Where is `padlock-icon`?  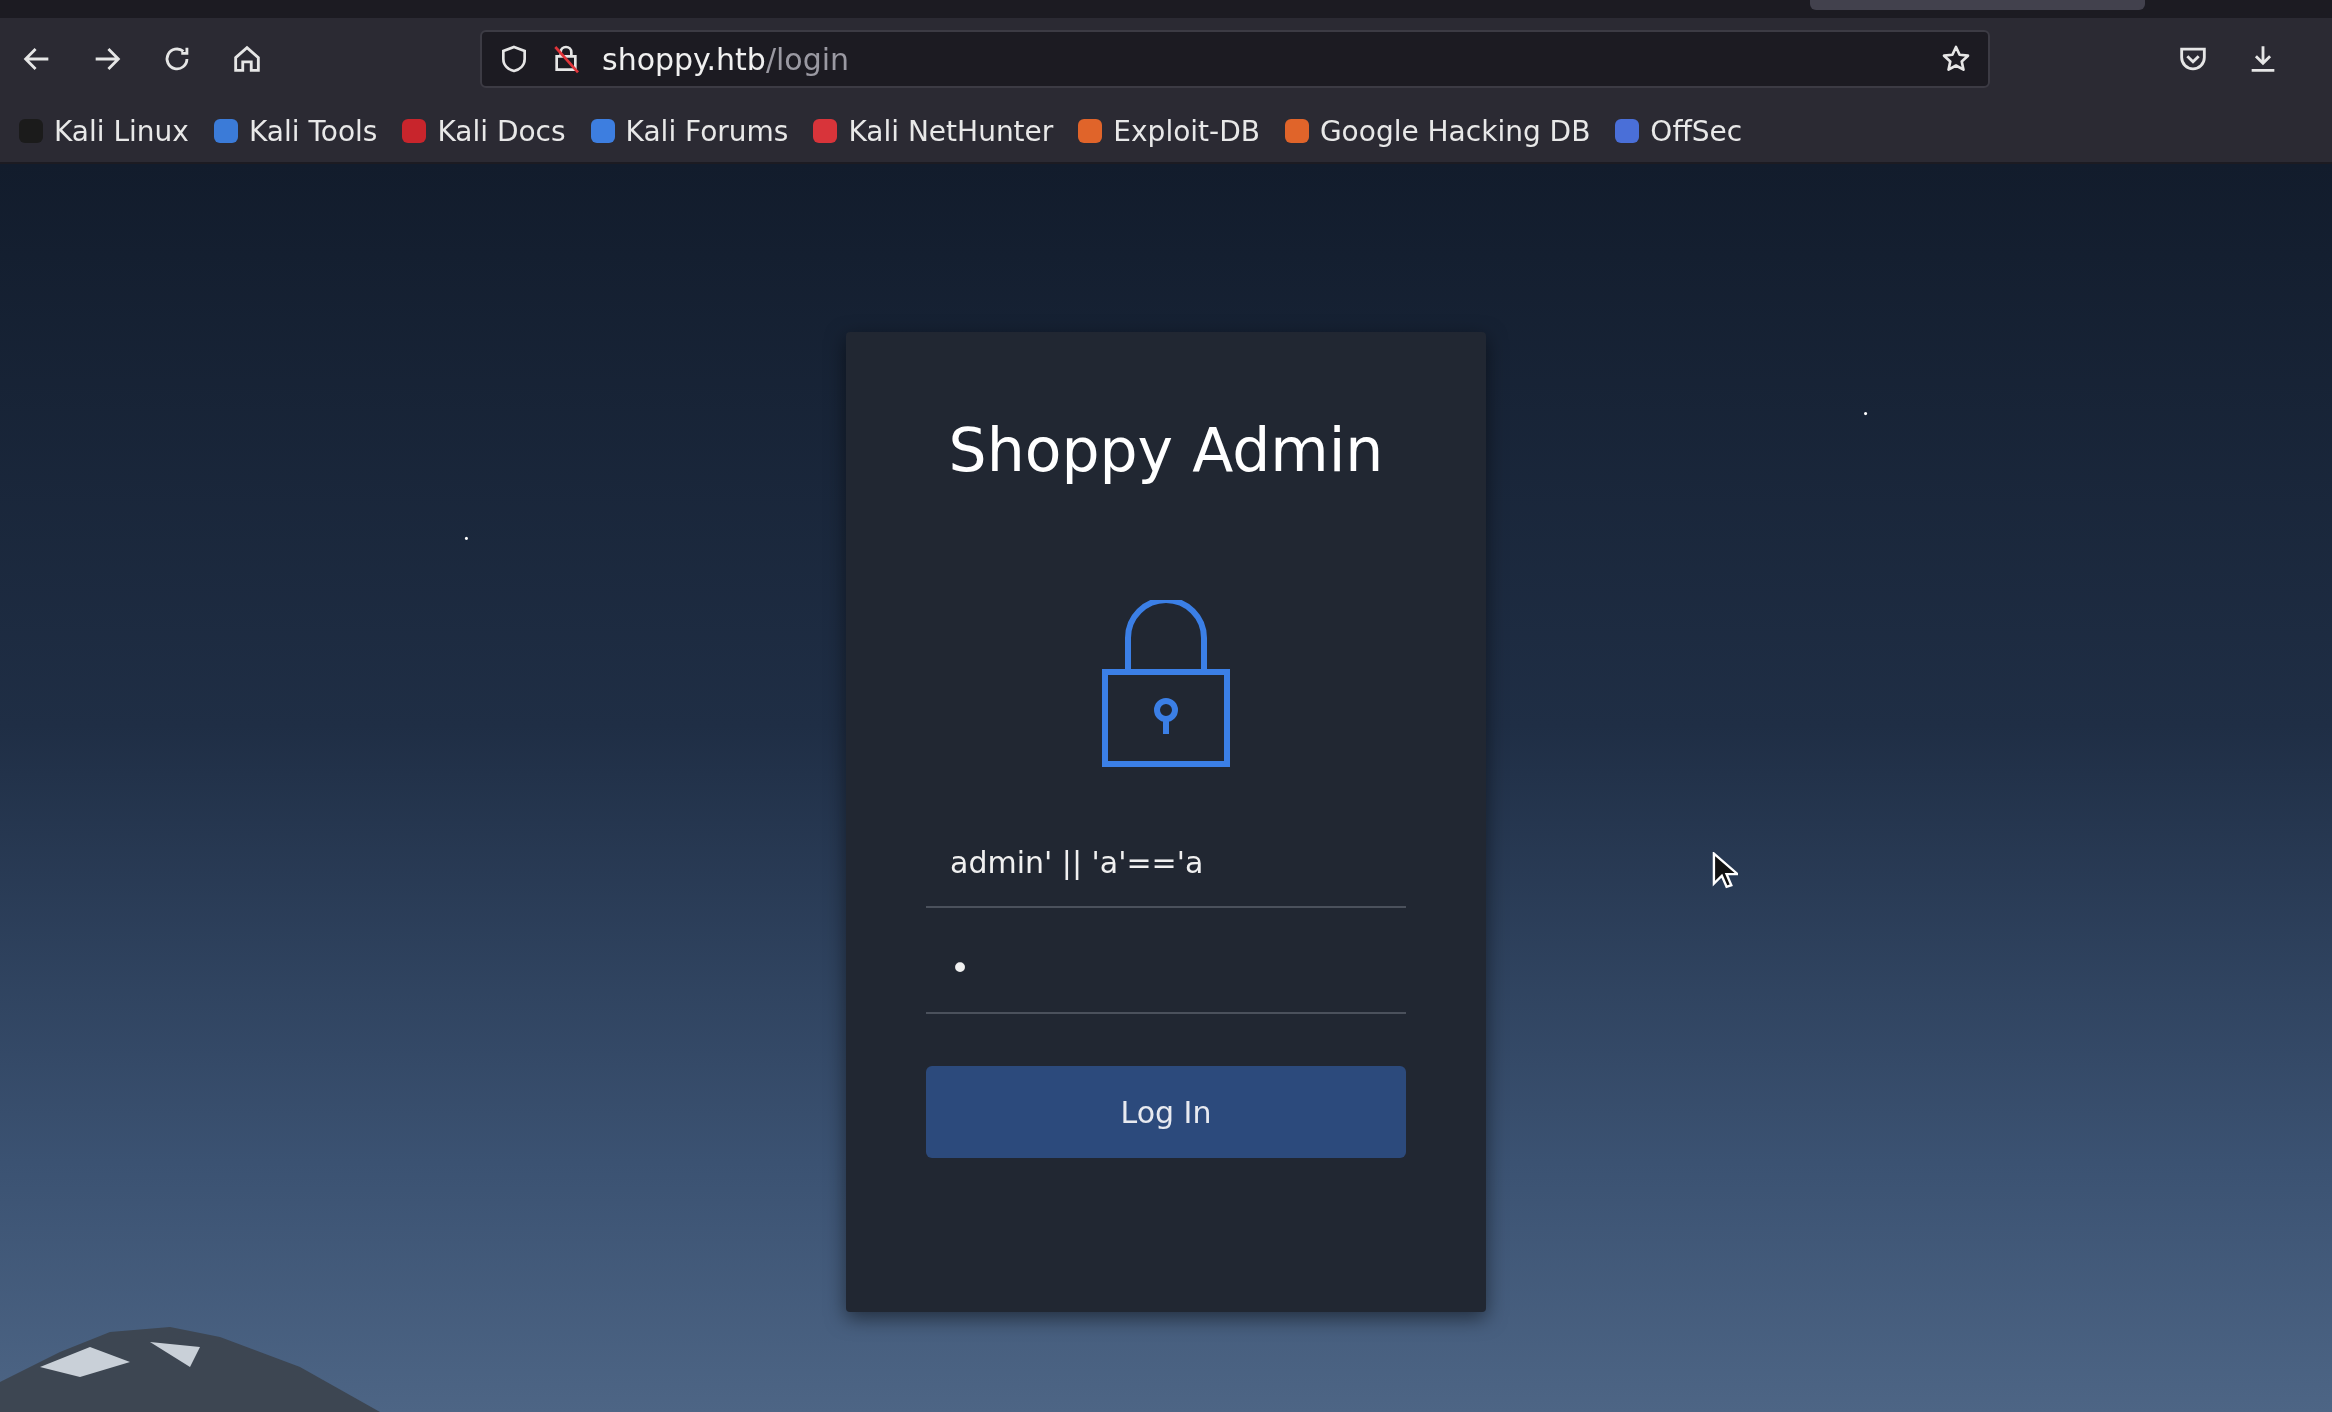 padlock-icon is located at coordinates (1166, 684).